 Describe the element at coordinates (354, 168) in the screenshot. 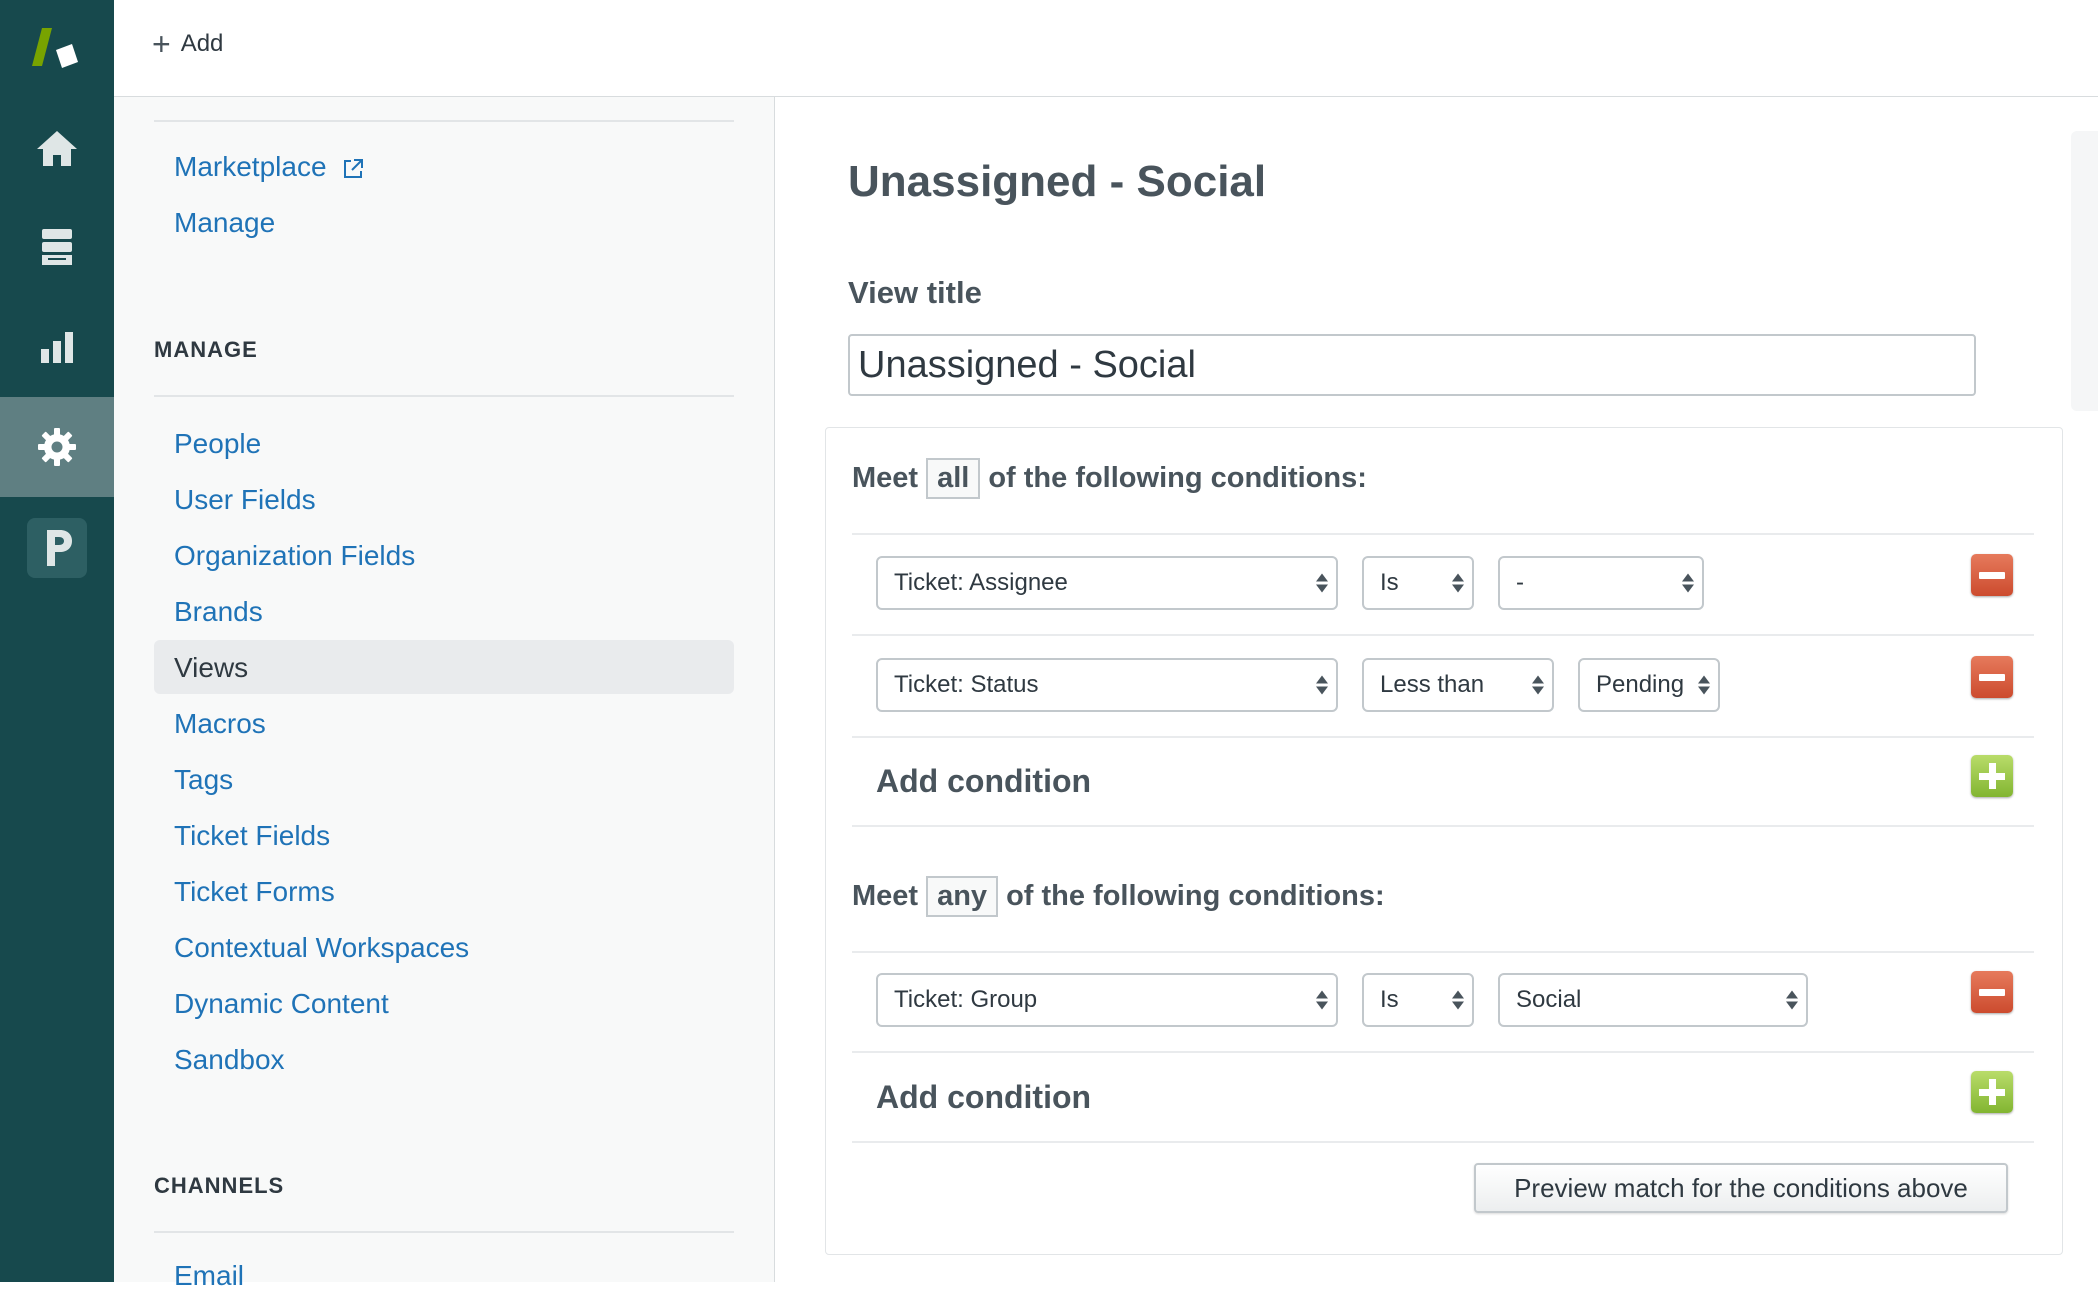

I see `external-link-icon` at that location.